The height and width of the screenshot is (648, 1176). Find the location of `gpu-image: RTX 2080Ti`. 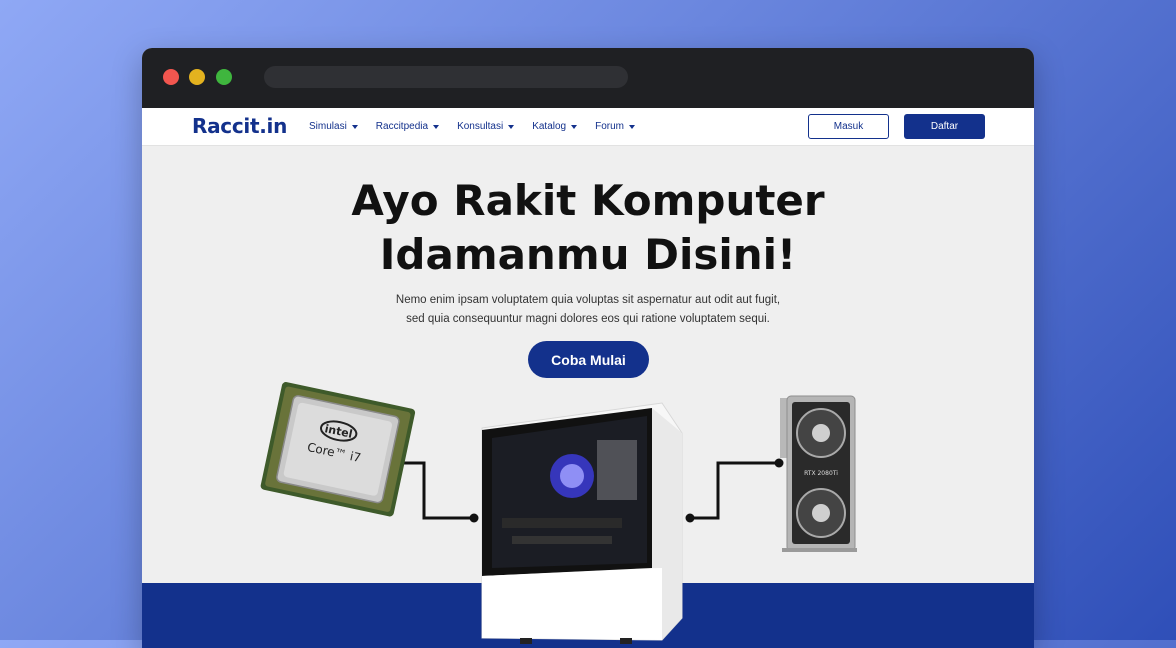

gpu-image: RTX 2080Ti is located at coordinates (818, 473).